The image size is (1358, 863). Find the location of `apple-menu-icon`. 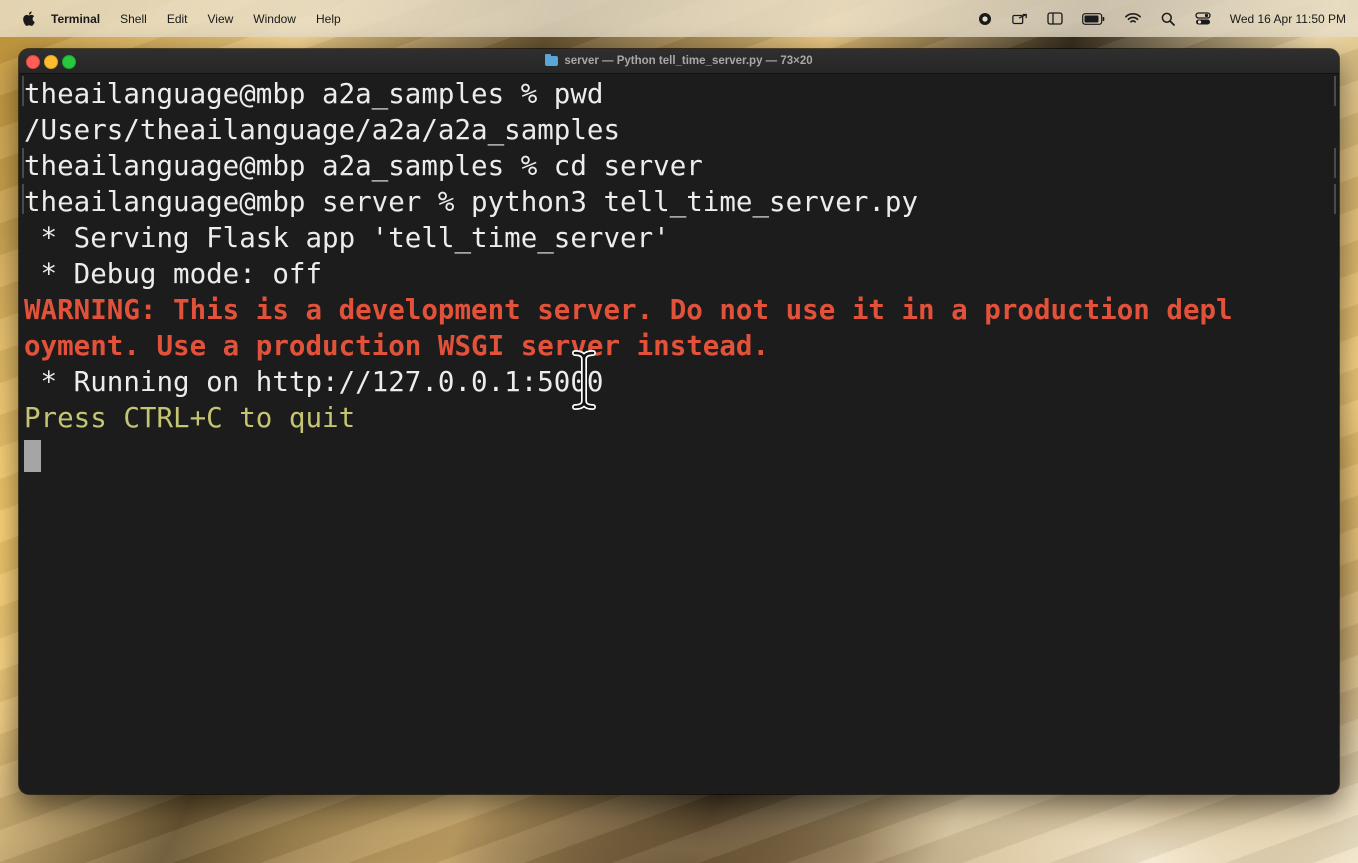

apple-menu-icon is located at coordinates (28, 19).